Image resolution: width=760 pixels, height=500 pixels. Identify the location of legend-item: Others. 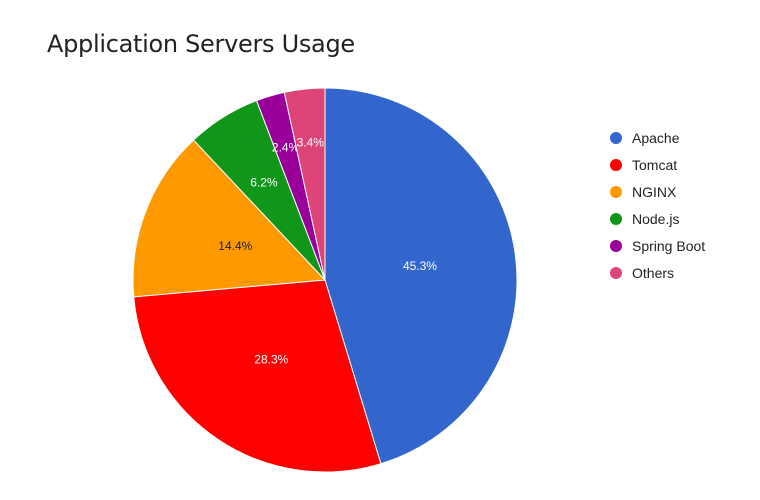
(657, 272).